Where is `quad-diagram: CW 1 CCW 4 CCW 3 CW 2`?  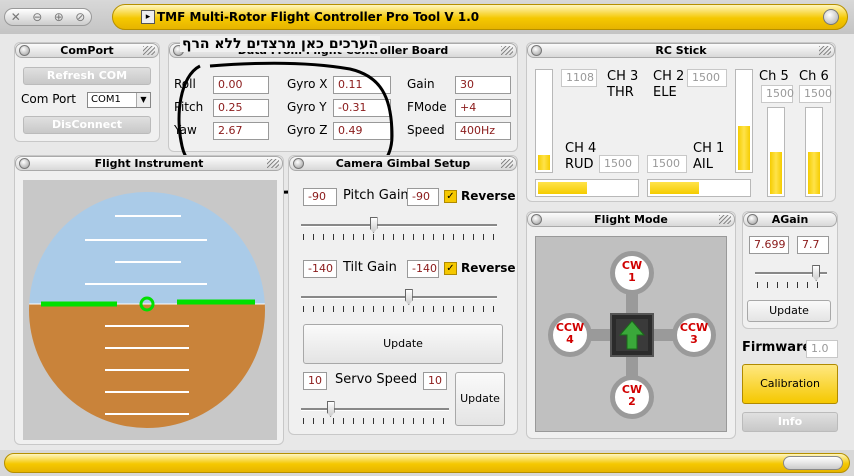
quad-diagram: CW 1 CCW 4 CCW 3 CW 2 is located at coordinates (631, 334).